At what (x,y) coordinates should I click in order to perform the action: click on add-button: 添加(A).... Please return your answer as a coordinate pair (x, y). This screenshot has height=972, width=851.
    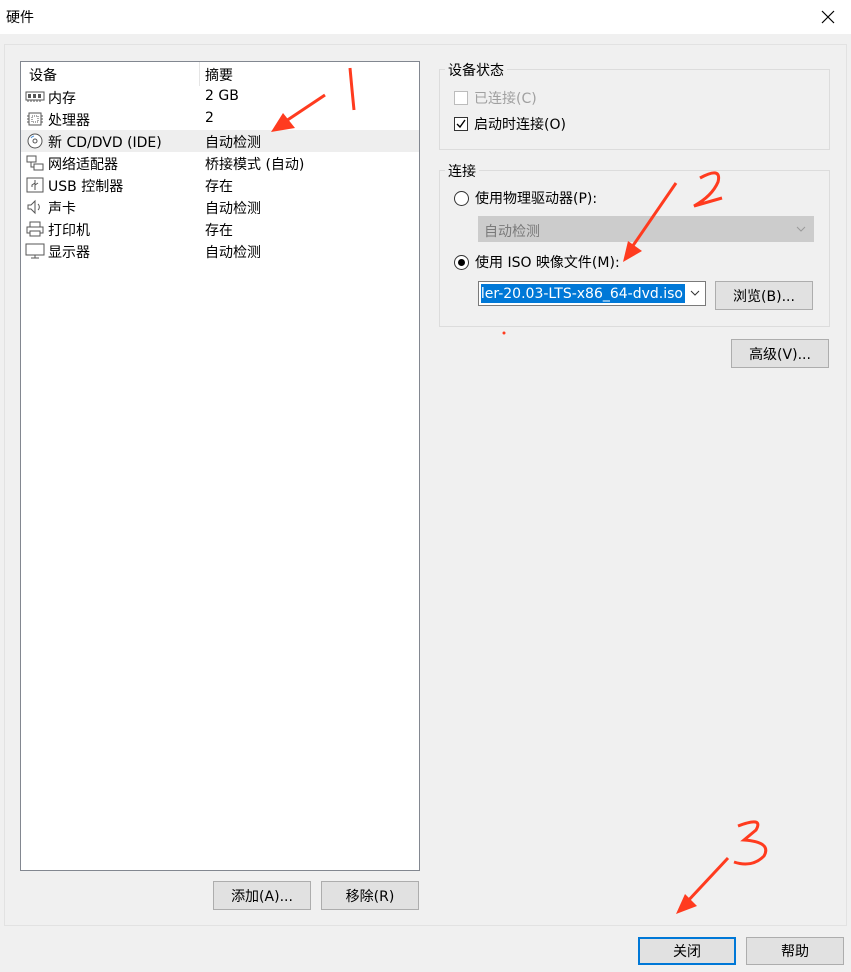
    Looking at the image, I should click on (262, 895).